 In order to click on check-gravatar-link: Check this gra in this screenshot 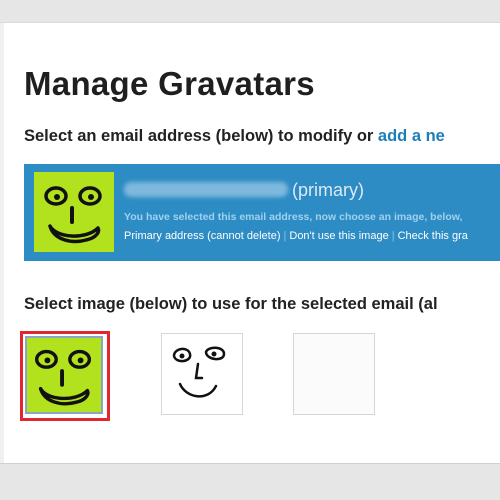, I will do `click(433, 236)`.